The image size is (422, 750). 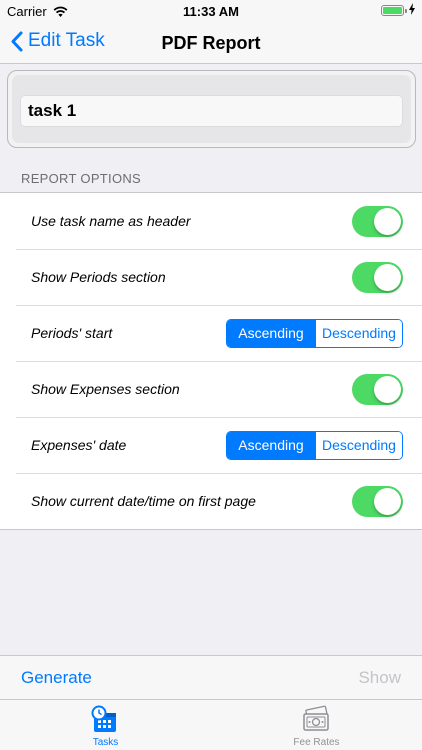 I want to click on status-bar: Carrier 11:33 AM, so click(x=211, y=12).